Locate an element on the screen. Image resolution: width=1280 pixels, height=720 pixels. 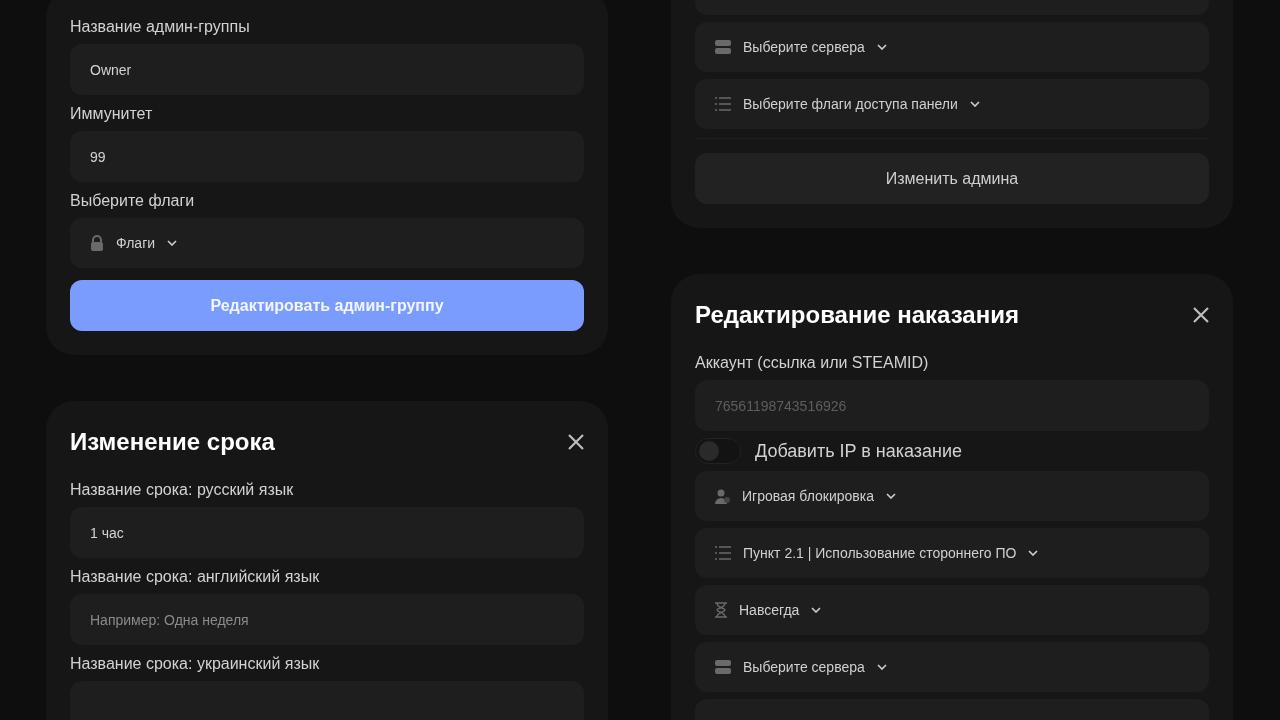
select-dropdown: Игровая блокировка is located at coordinates (952, 496).